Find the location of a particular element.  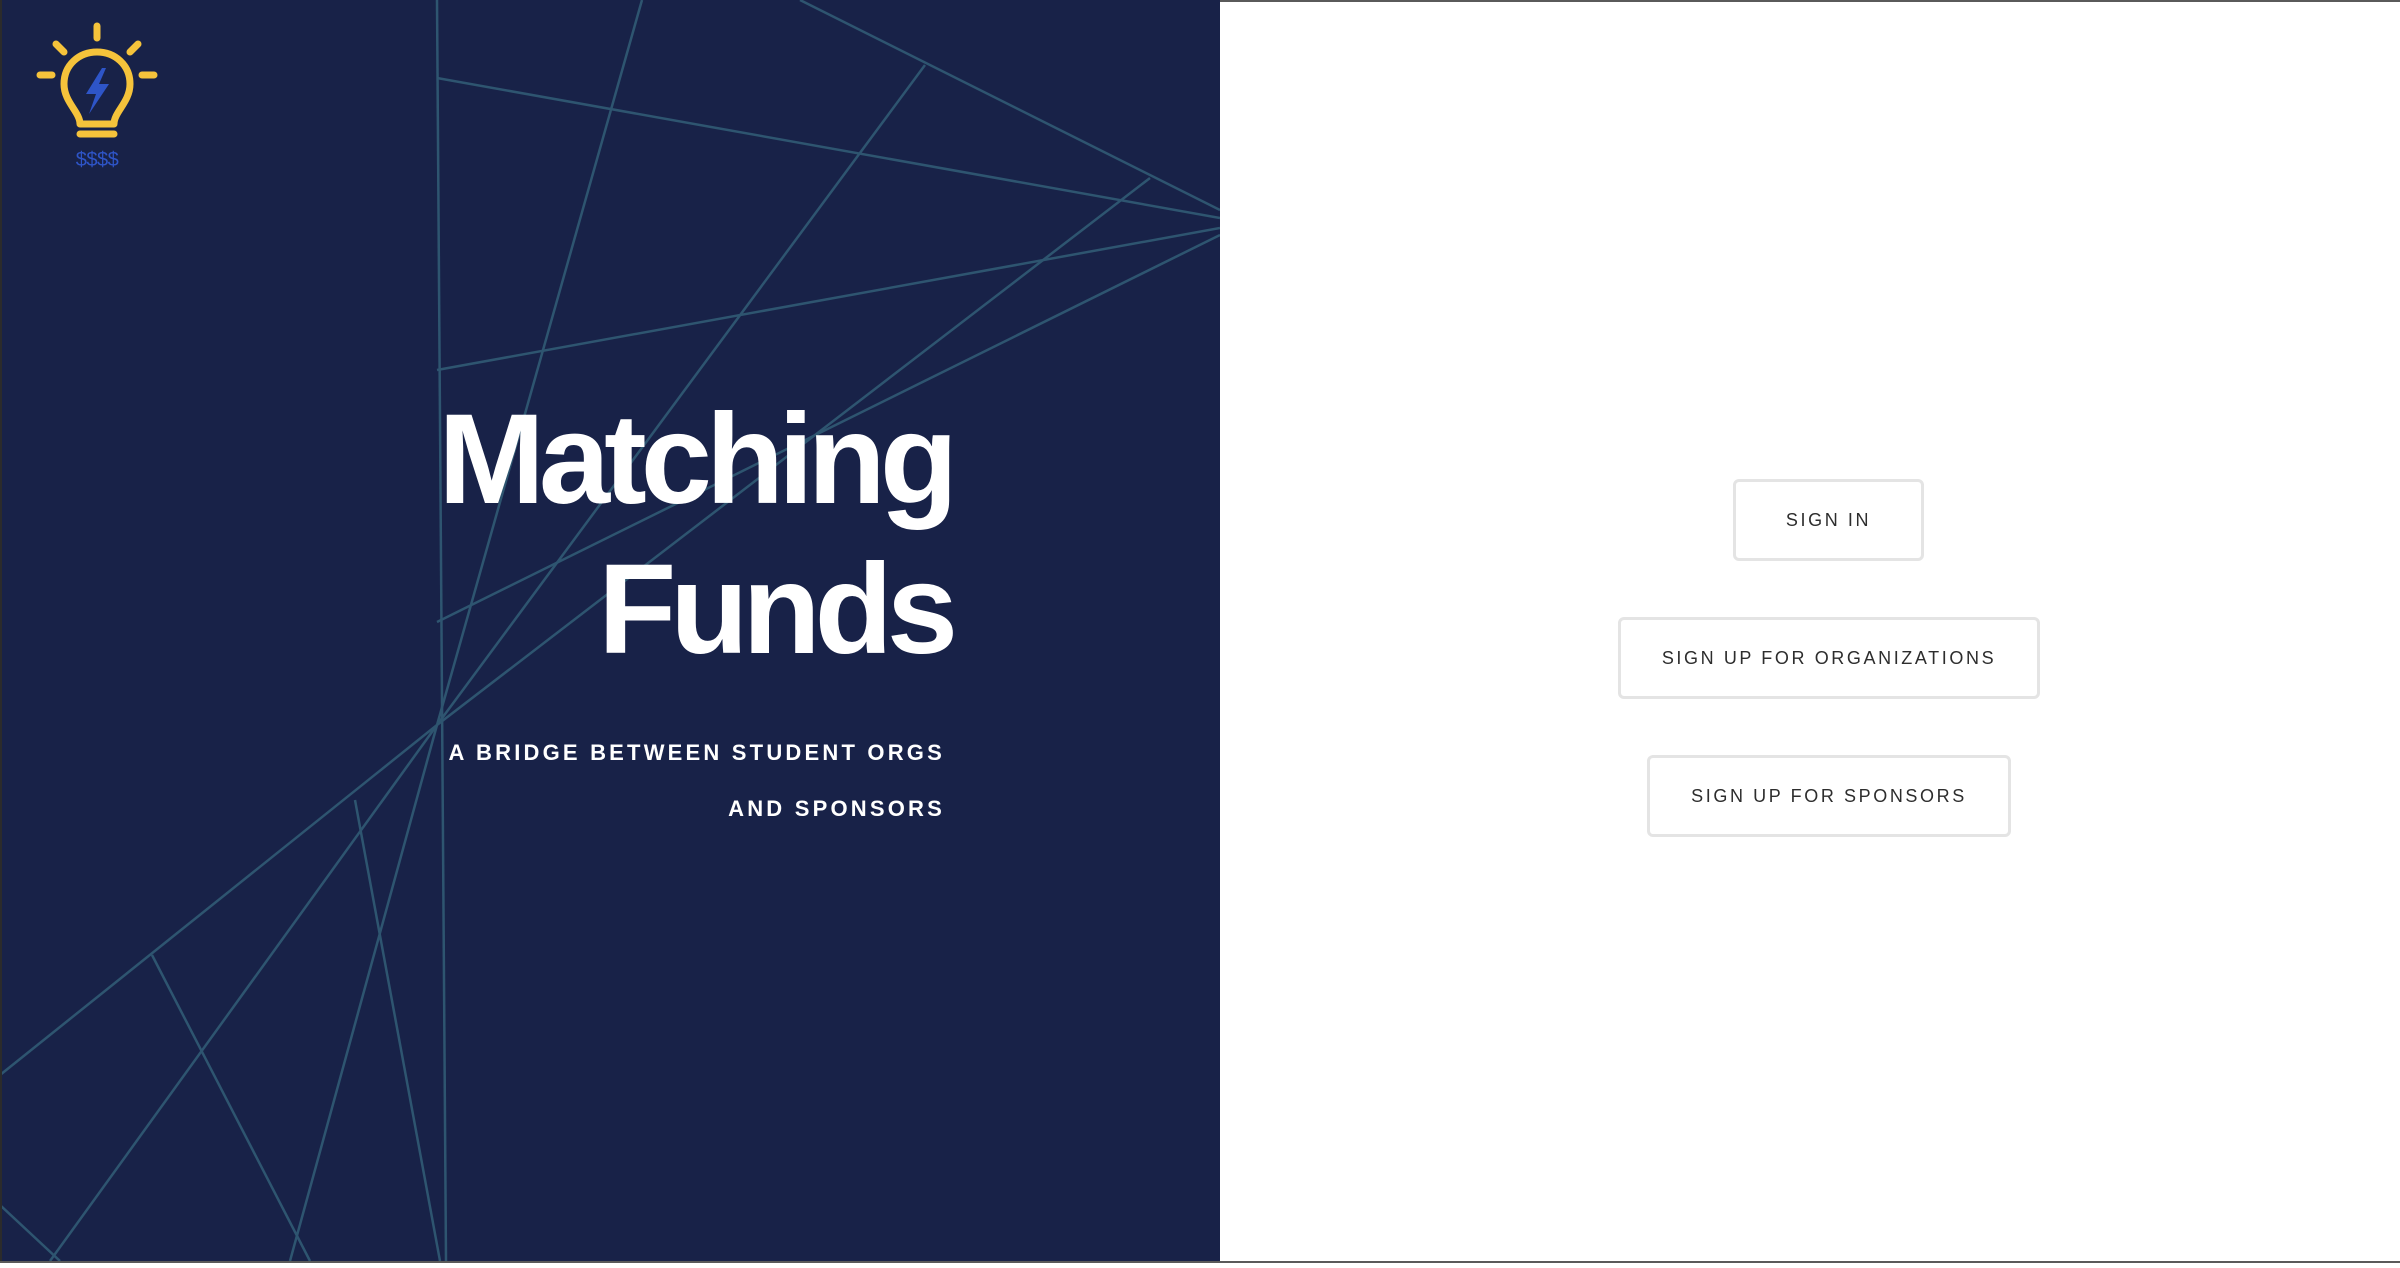

app-title-line-1: Matching is located at coordinates (698, 459).